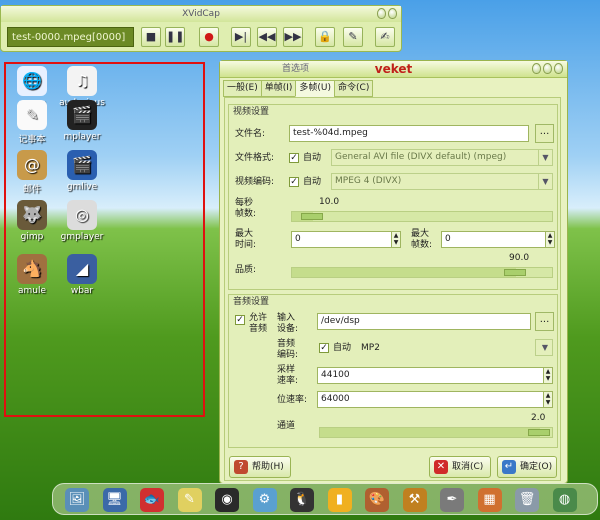 Image resolution: width=600 pixels, height=520 pixels. I want to click on taskbar-monitor: 🖥, so click(114, 500).